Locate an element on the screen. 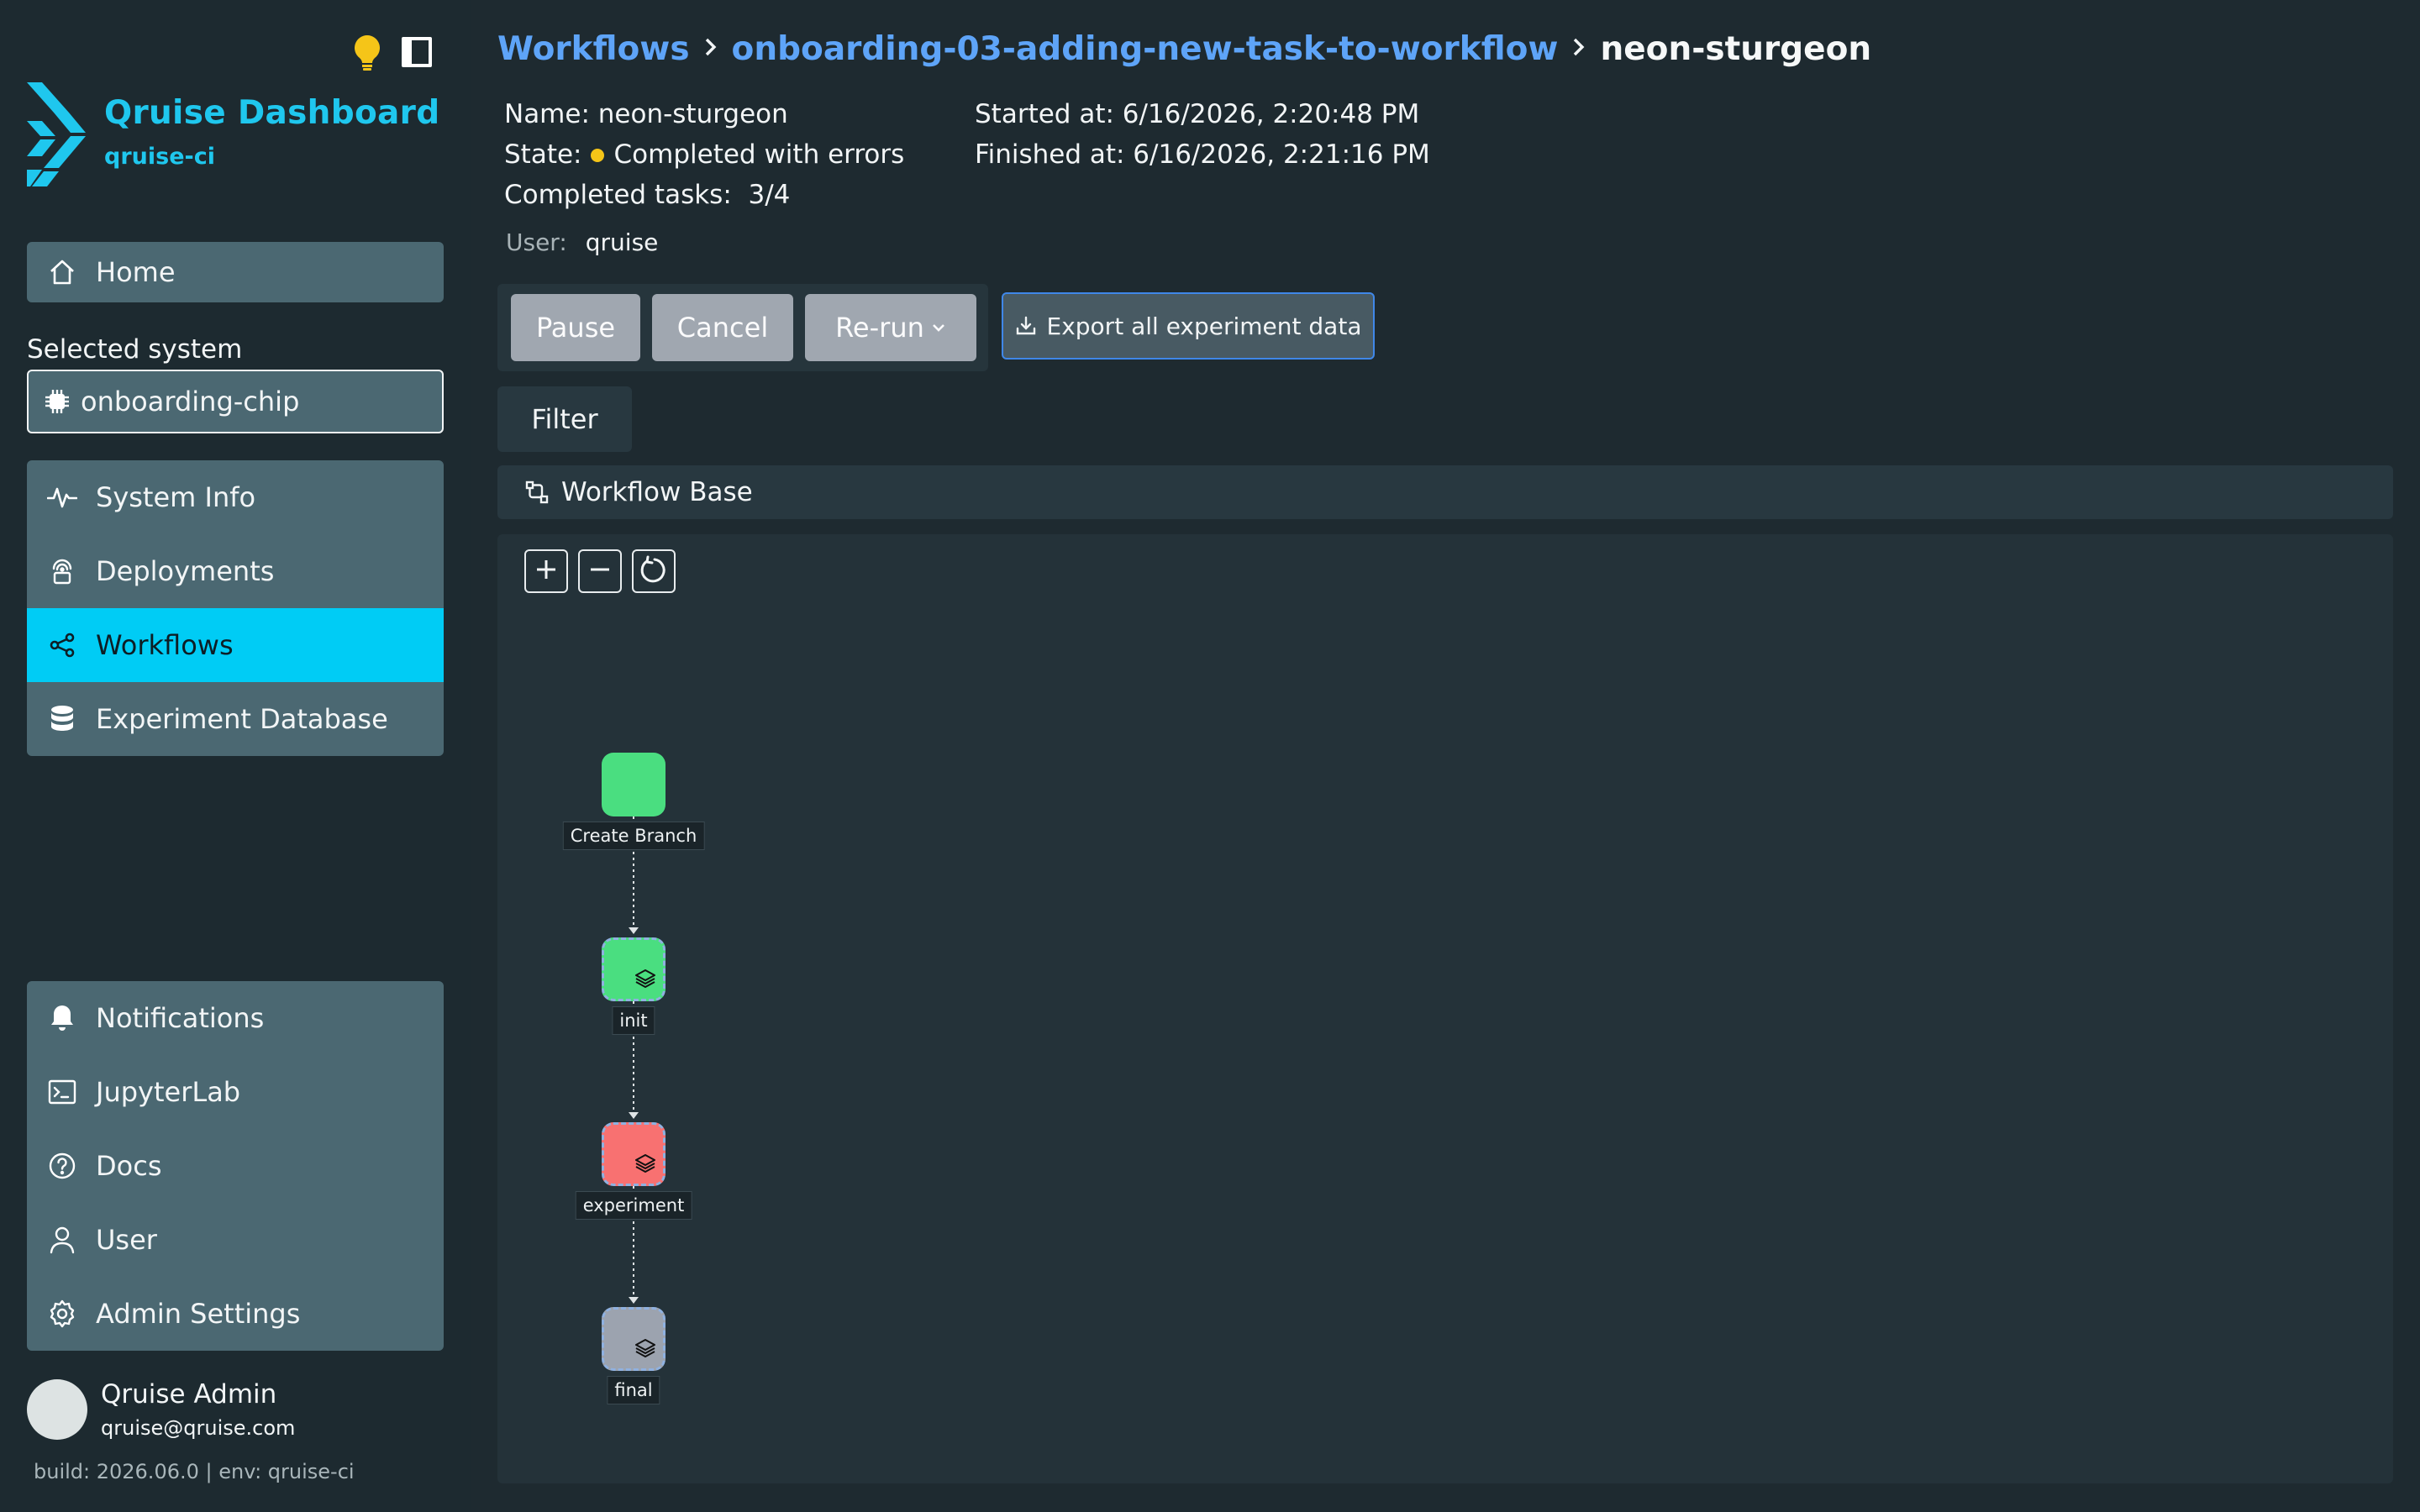 The height and width of the screenshot is (1512, 2420). sidebar-item-notifications: Notifications is located at coordinates (235, 1018).